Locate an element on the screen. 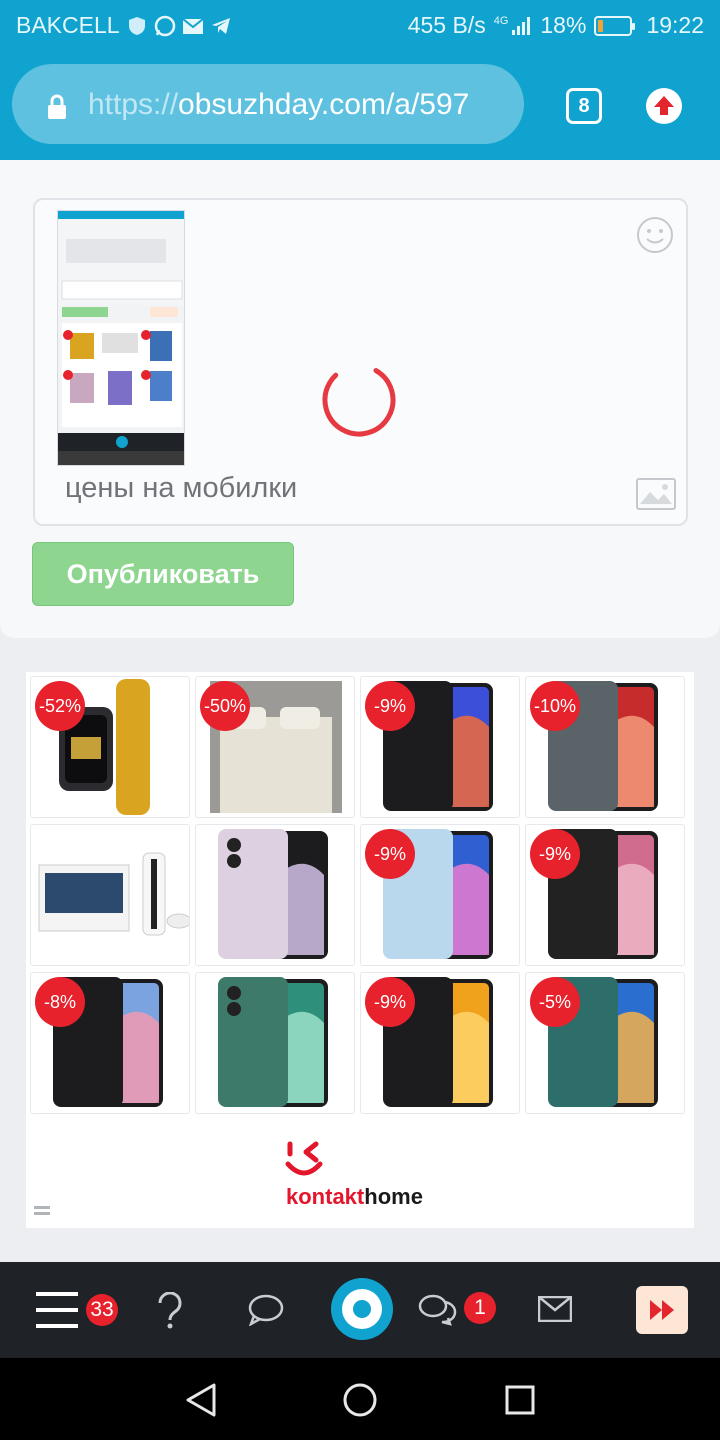  emoji-icon is located at coordinates (655, 235).